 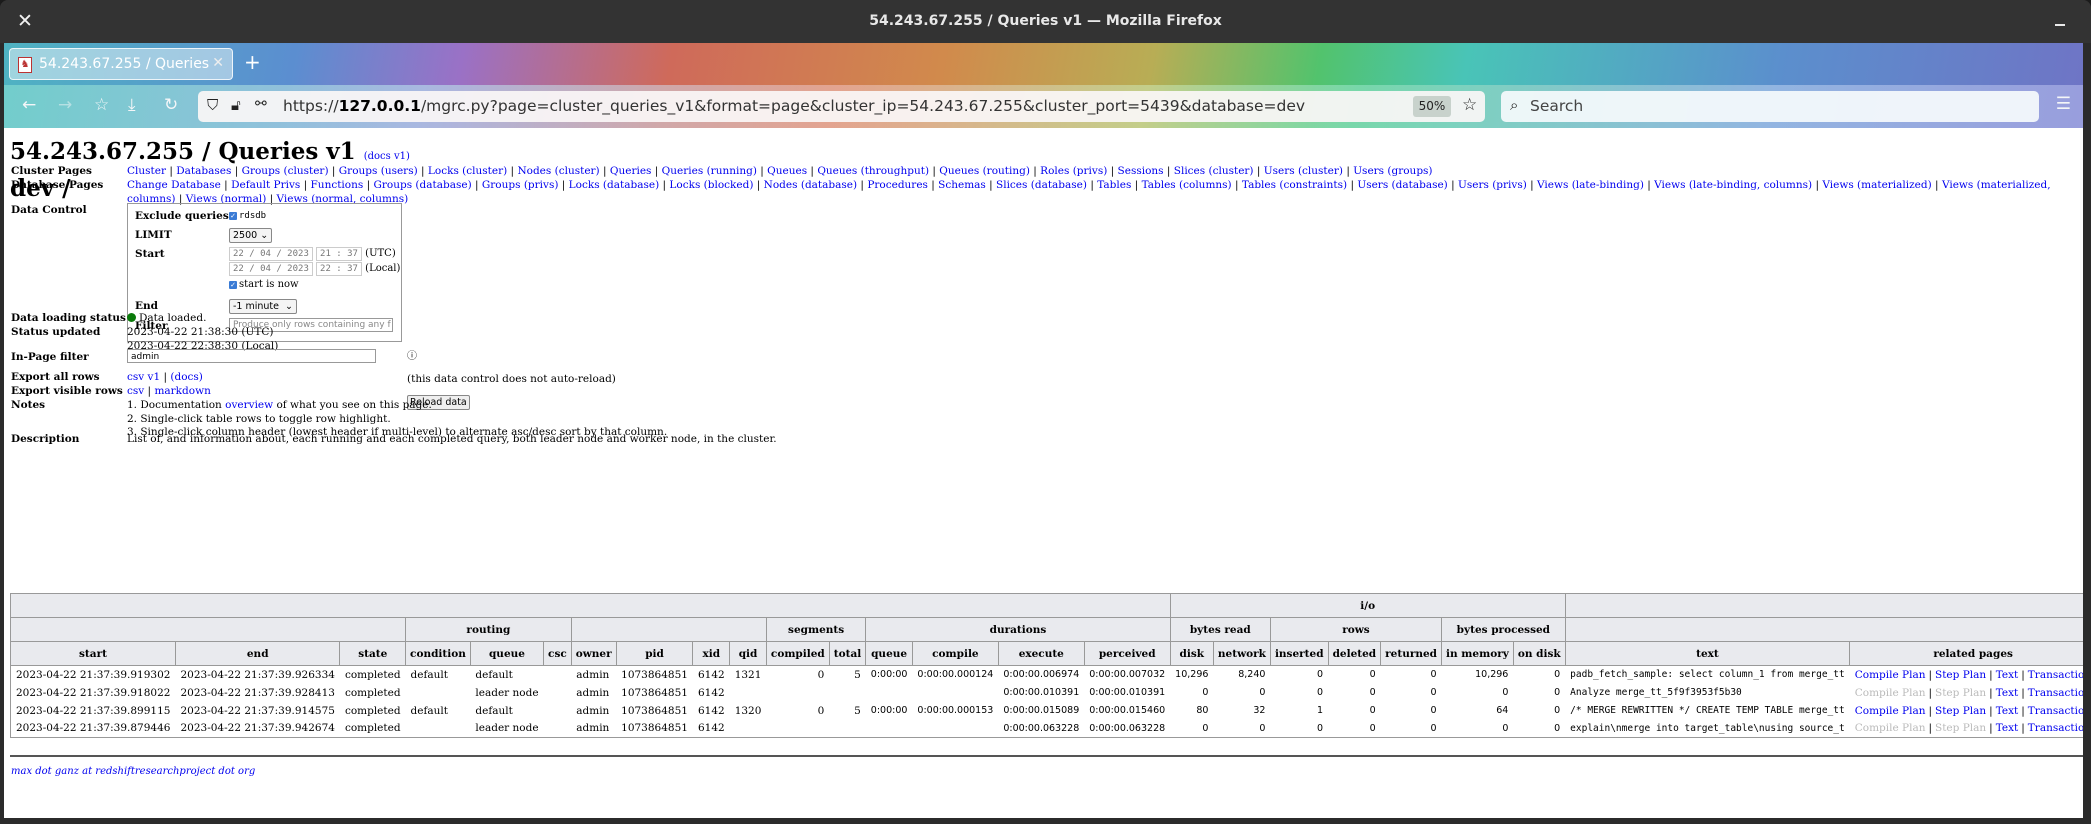 What do you see at coordinates (373, 653) in the screenshot?
I see `column-header-state: state` at bounding box center [373, 653].